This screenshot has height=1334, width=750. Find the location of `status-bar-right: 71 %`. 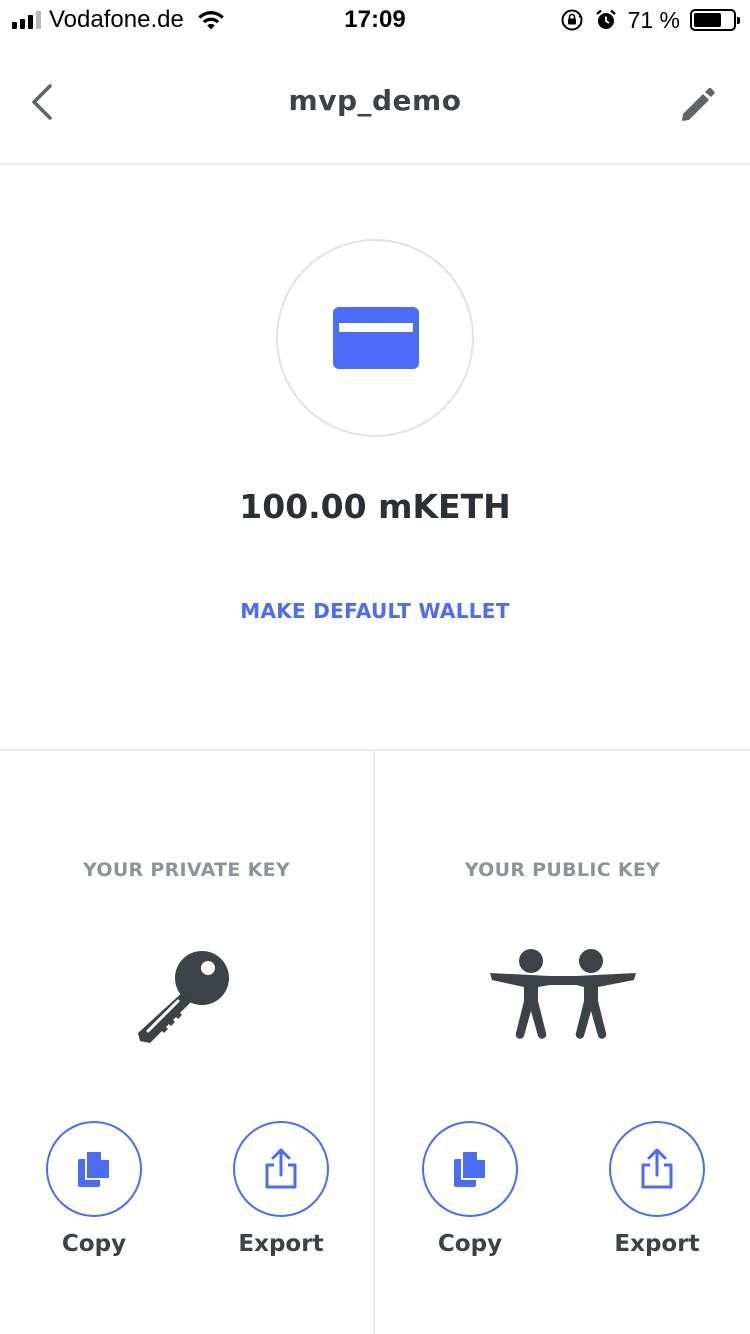

status-bar-right: 71 % is located at coordinates (650, 19).